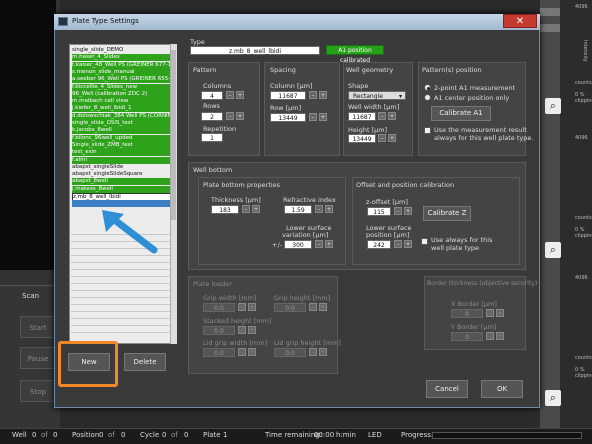 This screenshot has height=444, width=592. What do you see at coordinates (122, 138) in the screenshot?
I see `list-item: f.bilonc_96well_upded` at bounding box center [122, 138].